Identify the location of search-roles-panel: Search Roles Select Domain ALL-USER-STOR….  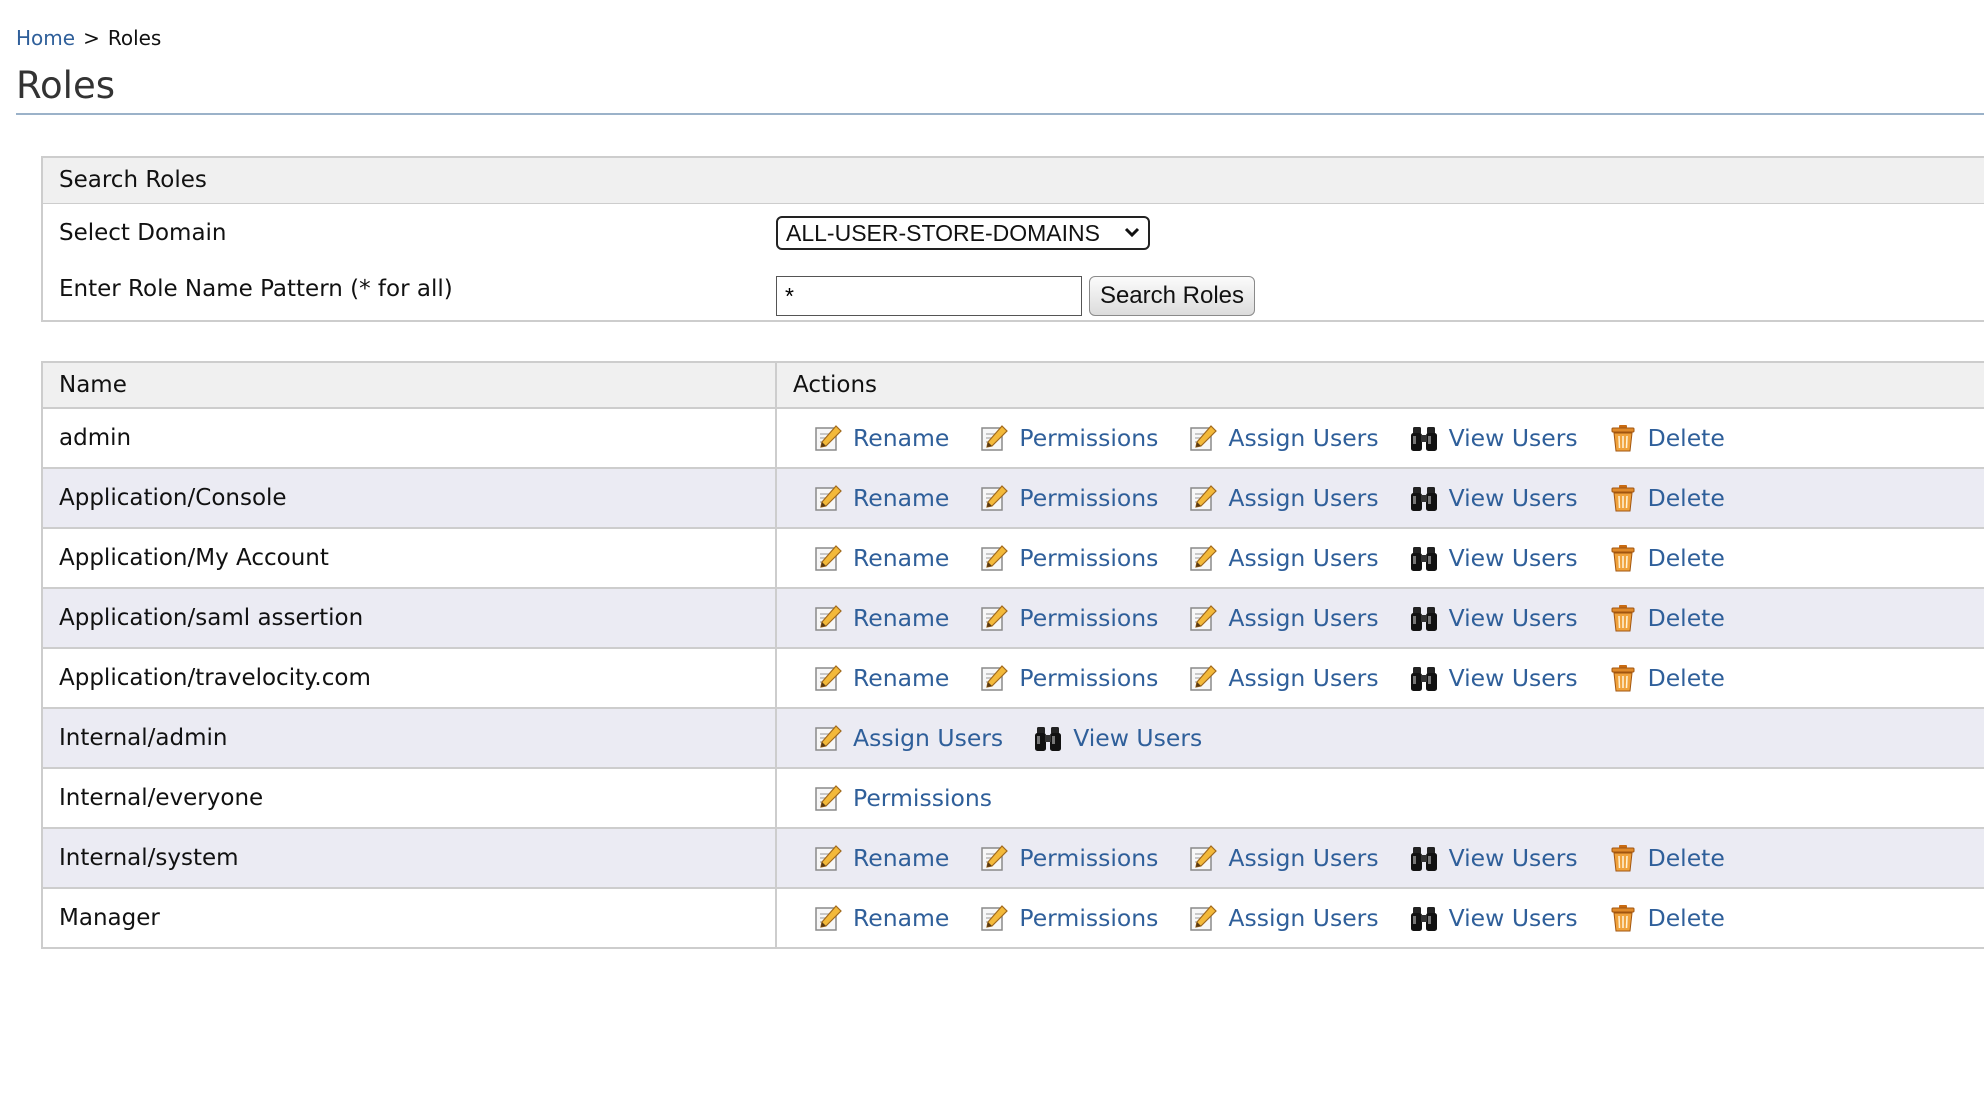
(1012, 239).